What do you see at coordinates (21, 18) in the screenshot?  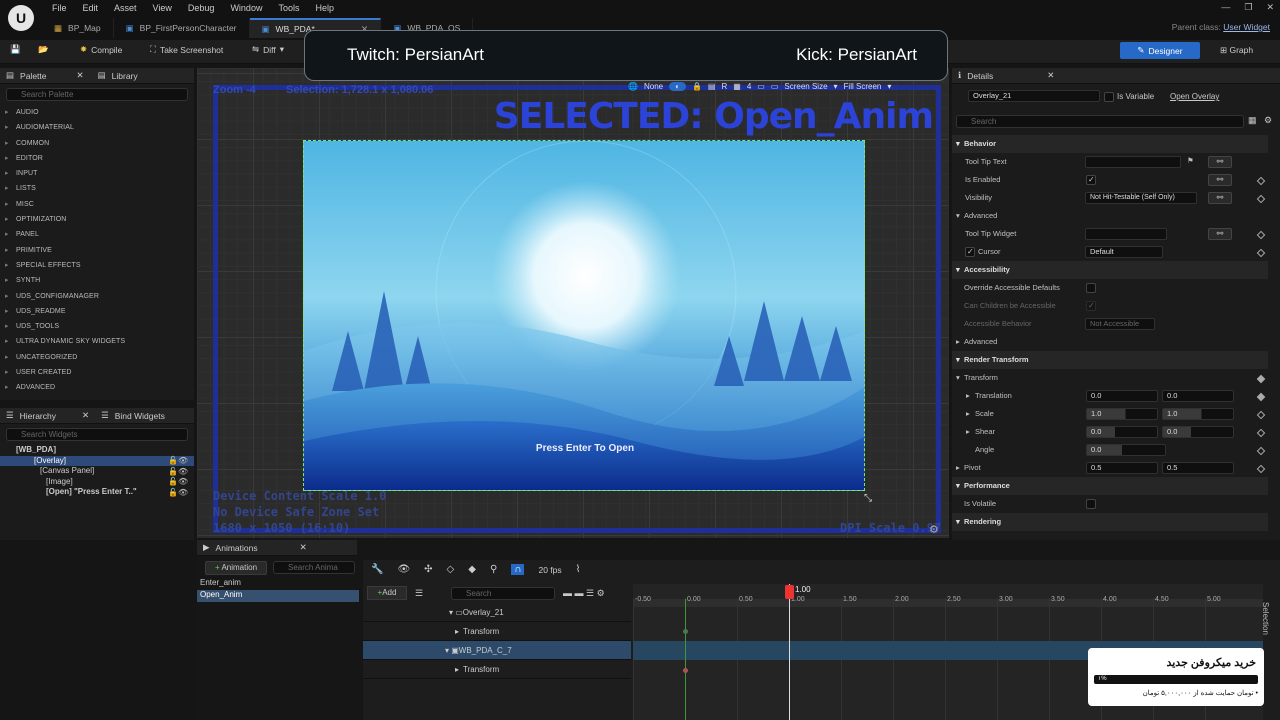 I see `unreal-logo: U` at bounding box center [21, 18].